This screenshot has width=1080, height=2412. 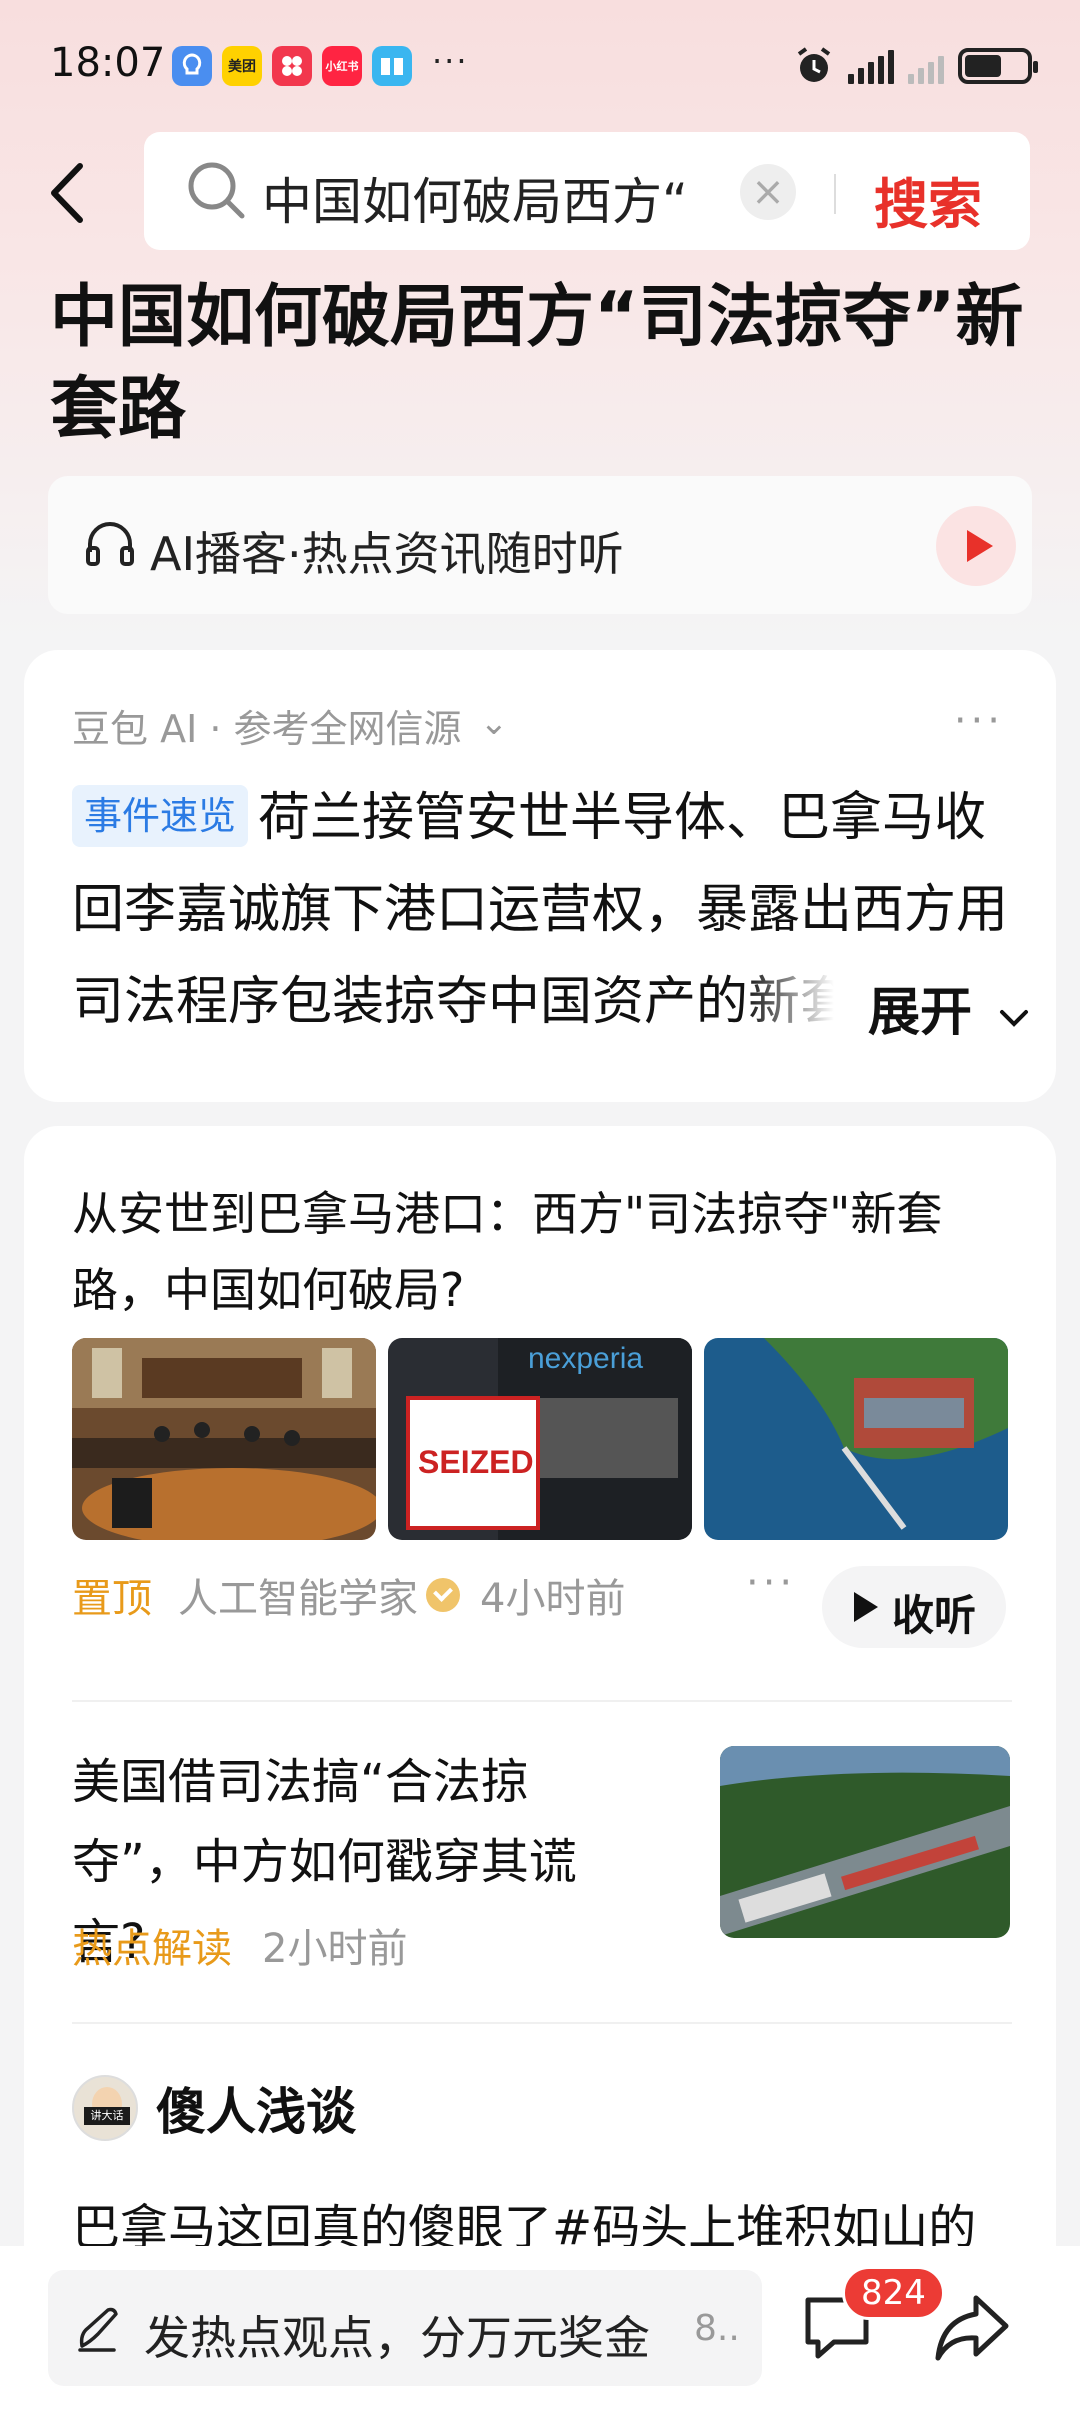 I want to click on nexperia-seized-image: nexperia SEIZED, so click(x=540, y=1439).